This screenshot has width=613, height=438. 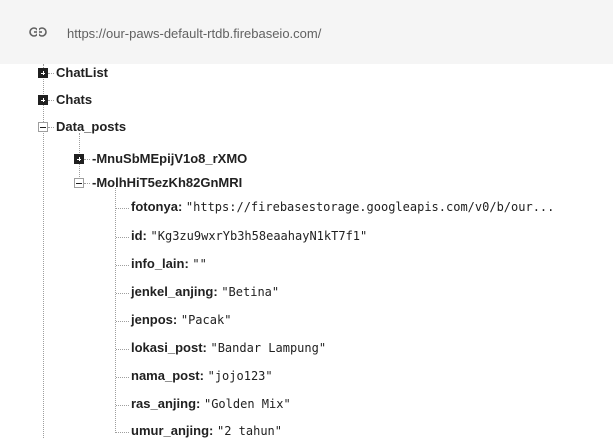 What do you see at coordinates (79, 159) in the screenshot?
I see `expand-post-1-toggle` at bounding box center [79, 159].